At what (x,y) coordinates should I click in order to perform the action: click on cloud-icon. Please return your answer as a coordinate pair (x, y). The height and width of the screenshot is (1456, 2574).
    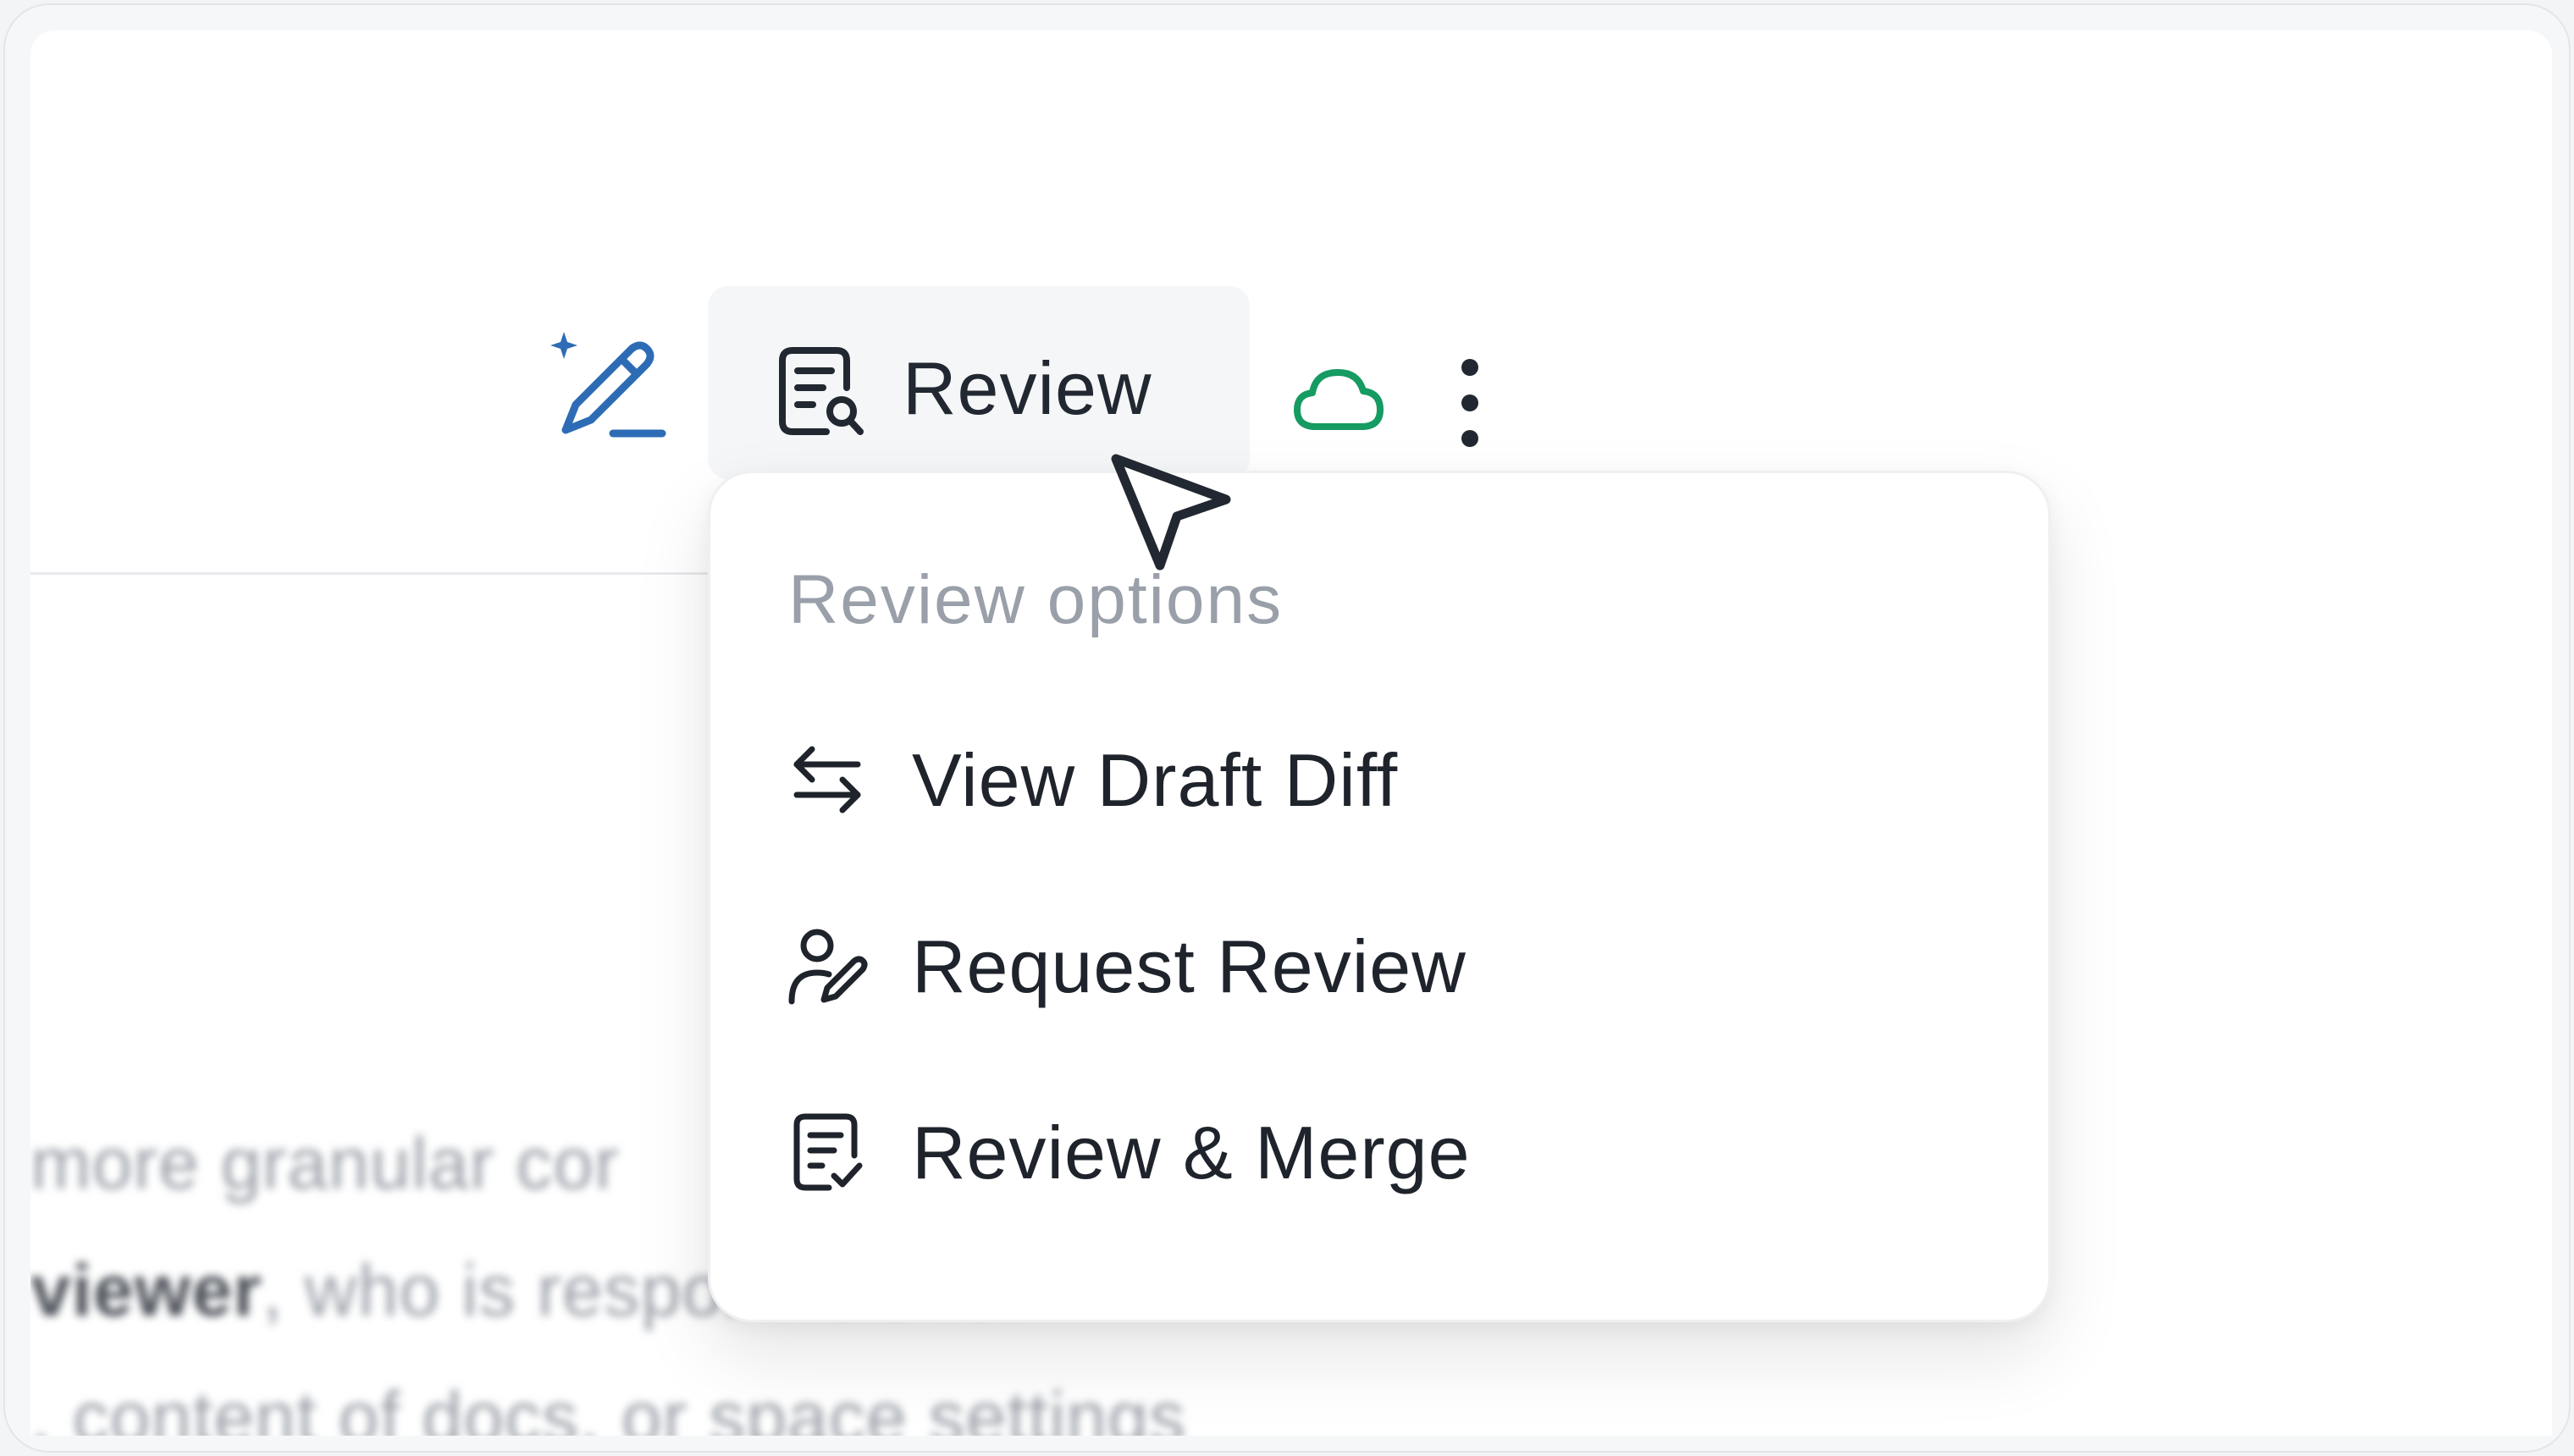
    Looking at the image, I should click on (1338, 399).